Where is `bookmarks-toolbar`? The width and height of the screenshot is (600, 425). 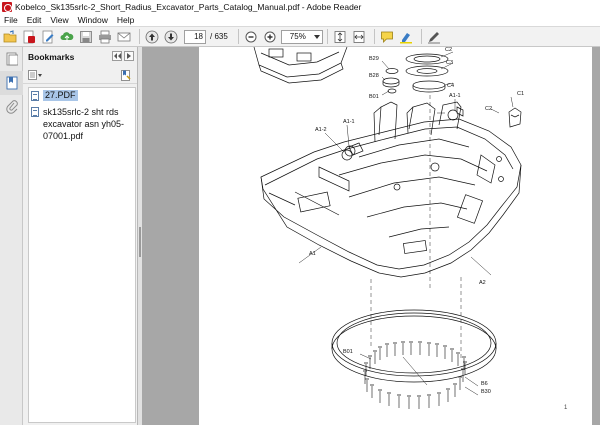
bookmarks-toolbar is located at coordinates (80, 75).